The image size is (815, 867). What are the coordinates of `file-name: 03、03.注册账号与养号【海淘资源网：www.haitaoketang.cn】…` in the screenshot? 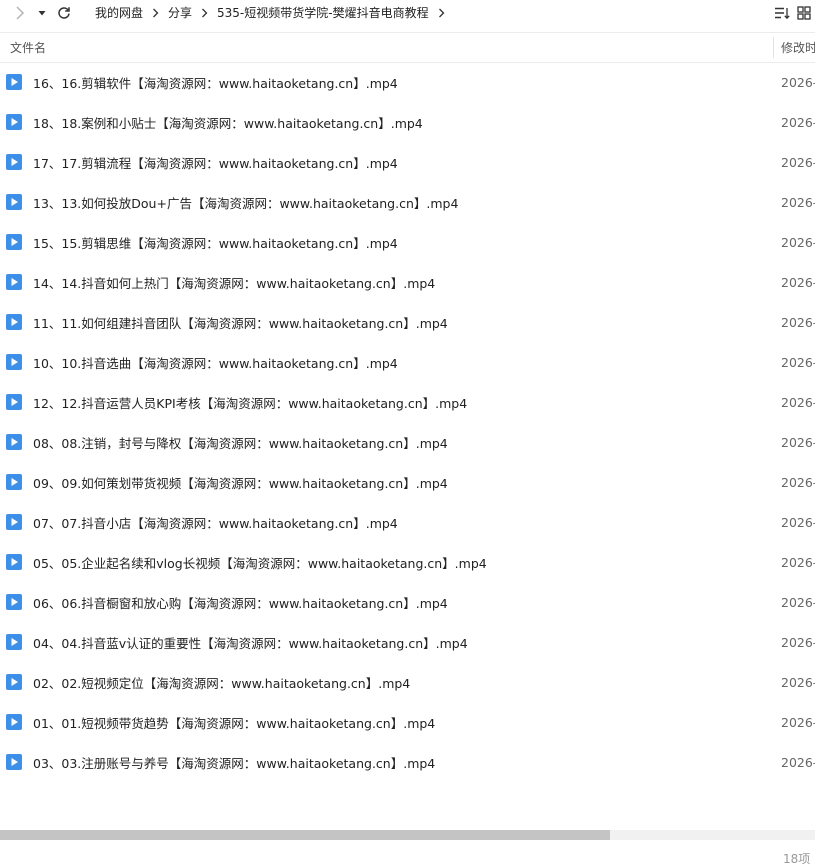 It's located at (234, 762).